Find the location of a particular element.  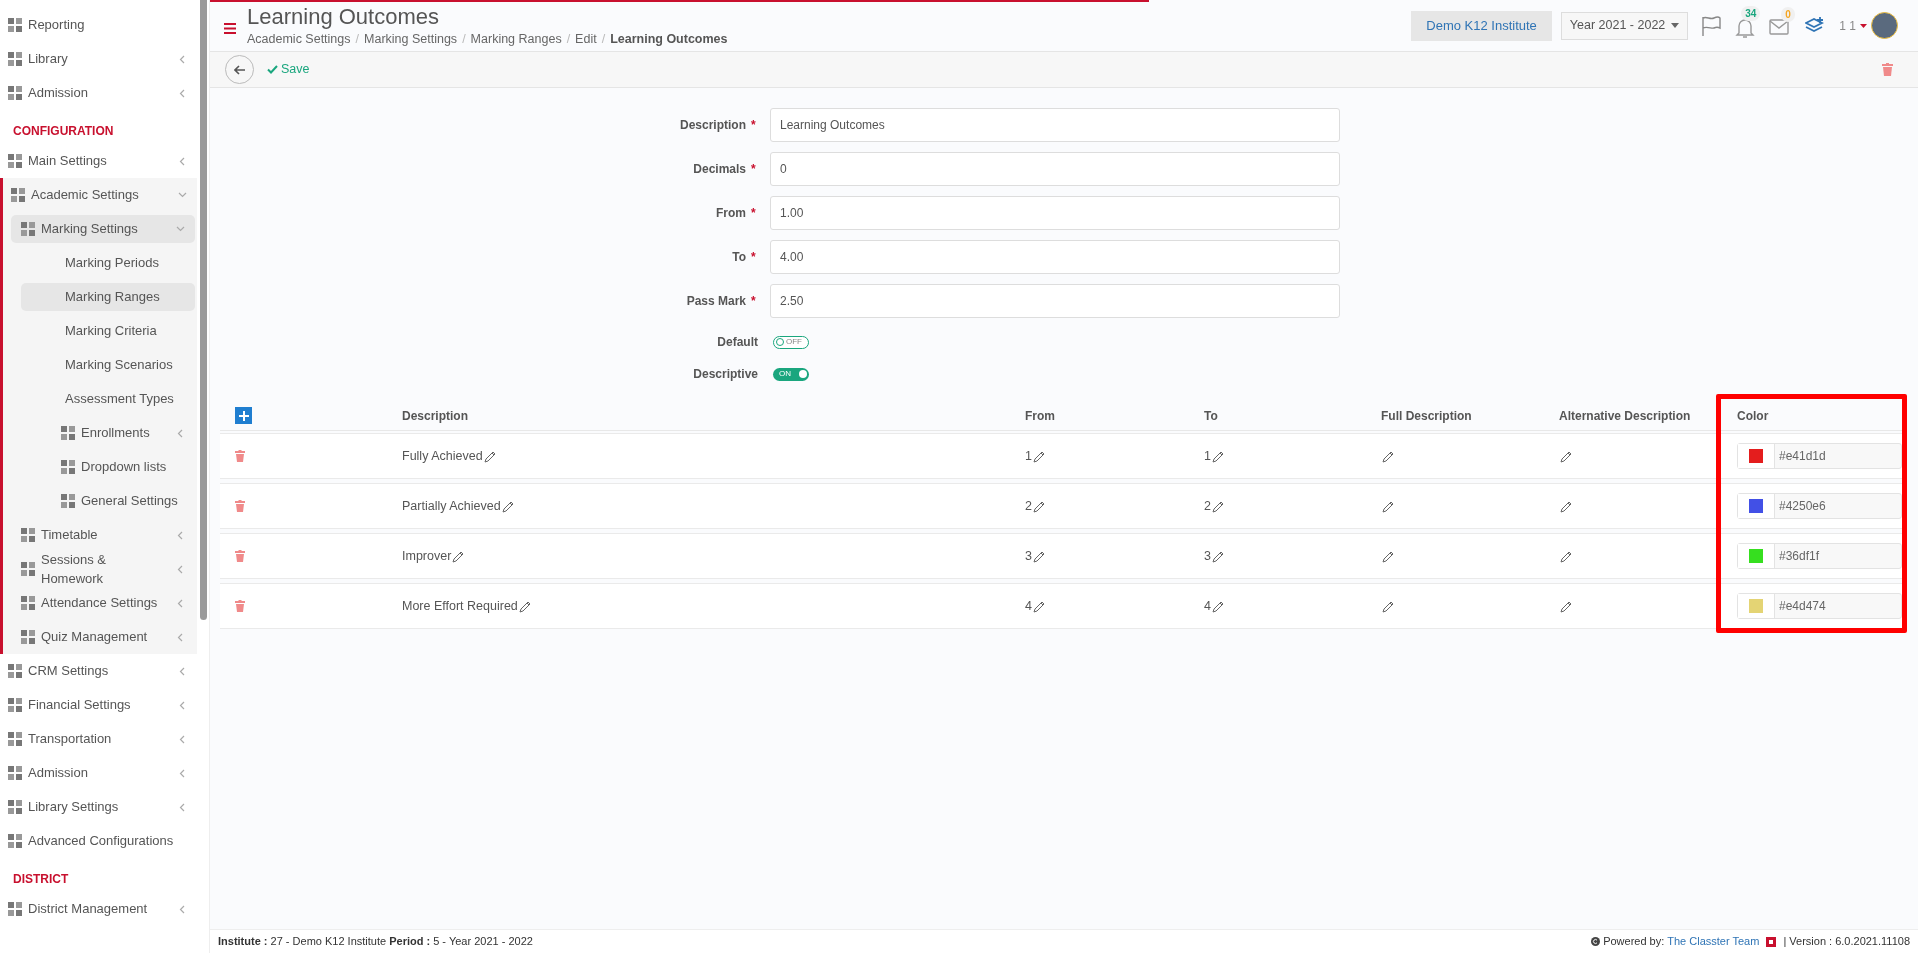

breadcrumb-link: Edit is located at coordinates (586, 38).